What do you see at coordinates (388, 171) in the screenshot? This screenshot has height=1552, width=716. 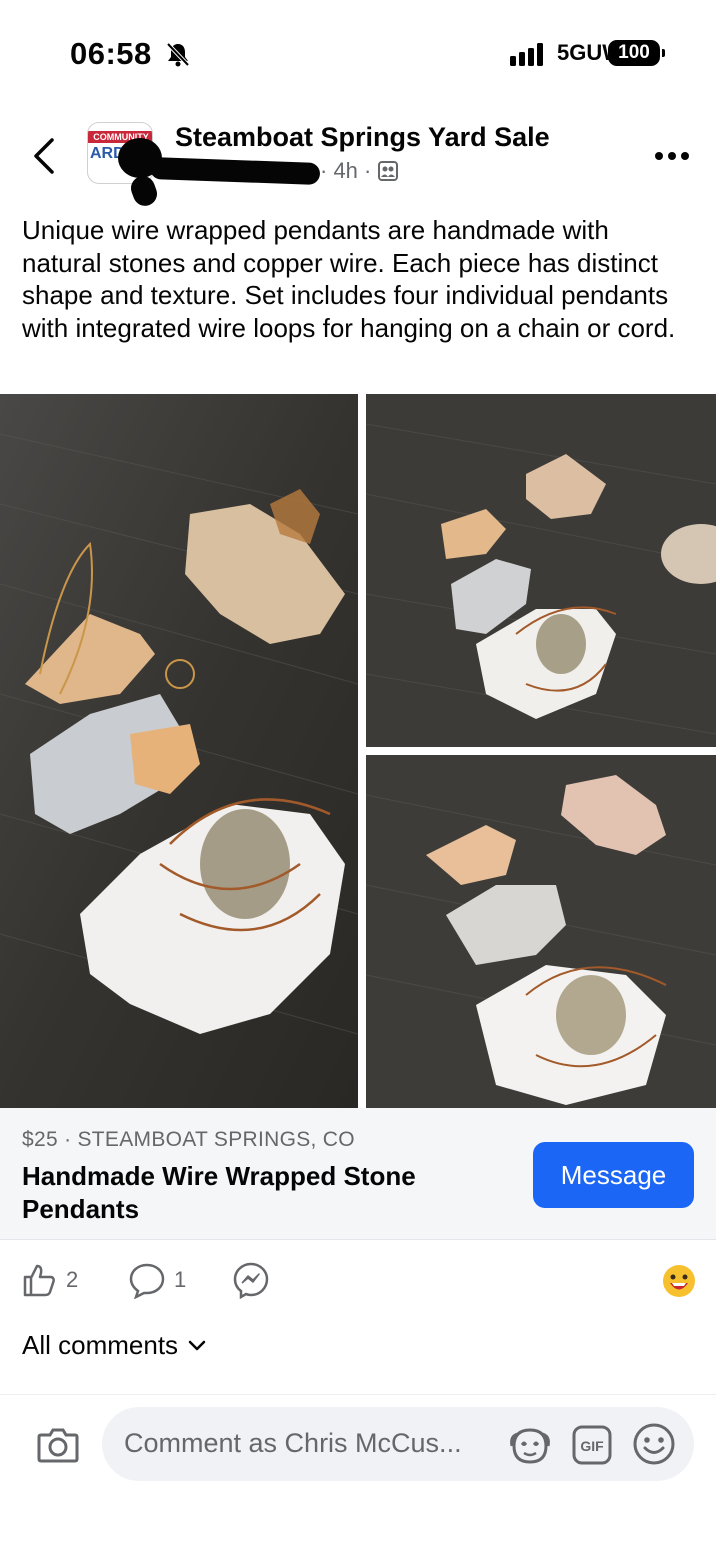 I see `group-privacy-icon` at bounding box center [388, 171].